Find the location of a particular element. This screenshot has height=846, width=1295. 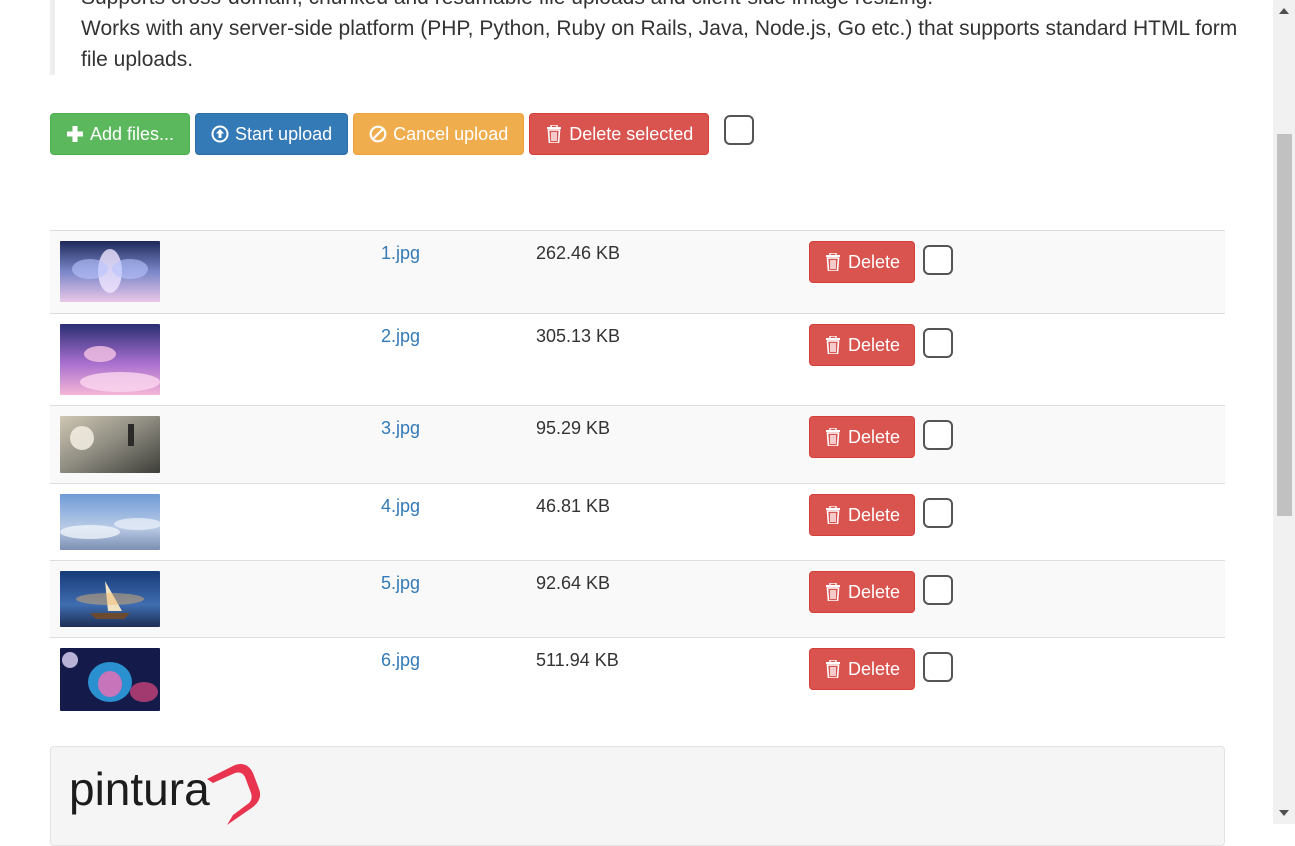

table-row: 2.jpg 305.13 KB Delete is located at coordinates (637, 359).